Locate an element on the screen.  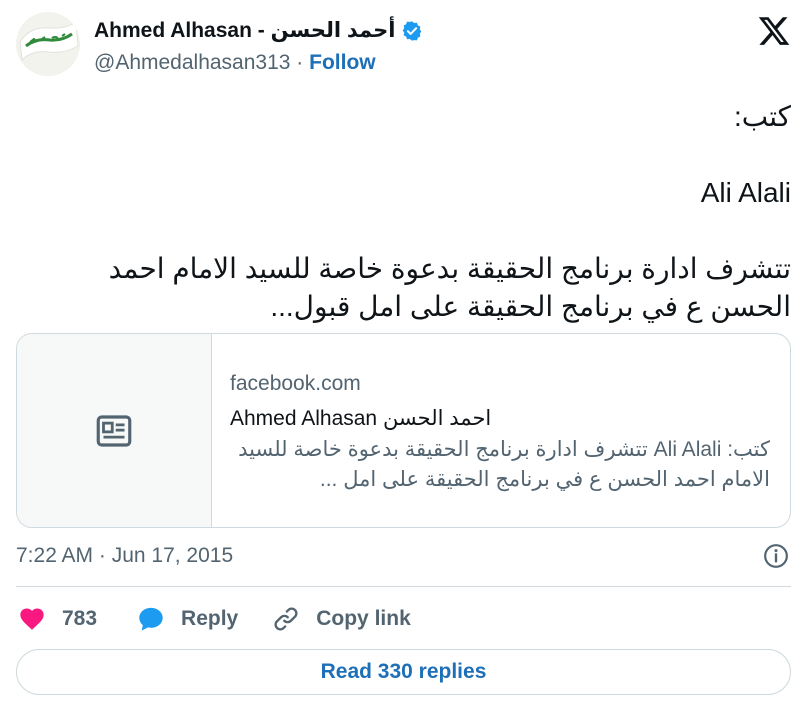
tweet-text-line-1: كتب: is located at coordinates (762, 116).